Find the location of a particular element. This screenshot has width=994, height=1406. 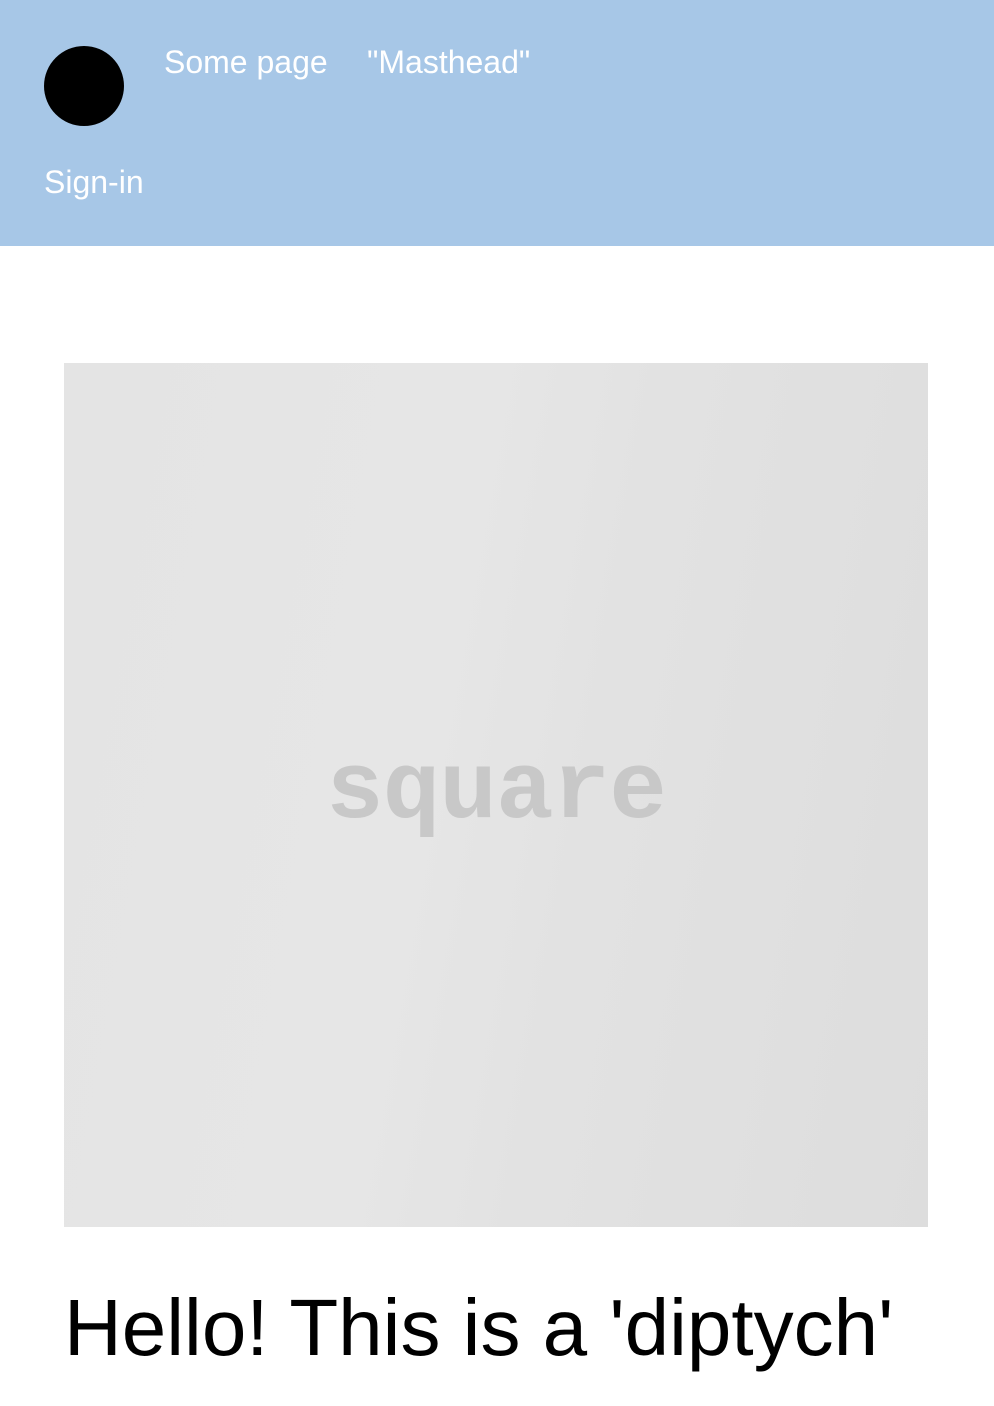

nav-link-masthead: "Masthead" is located at coordinates (448, 62).